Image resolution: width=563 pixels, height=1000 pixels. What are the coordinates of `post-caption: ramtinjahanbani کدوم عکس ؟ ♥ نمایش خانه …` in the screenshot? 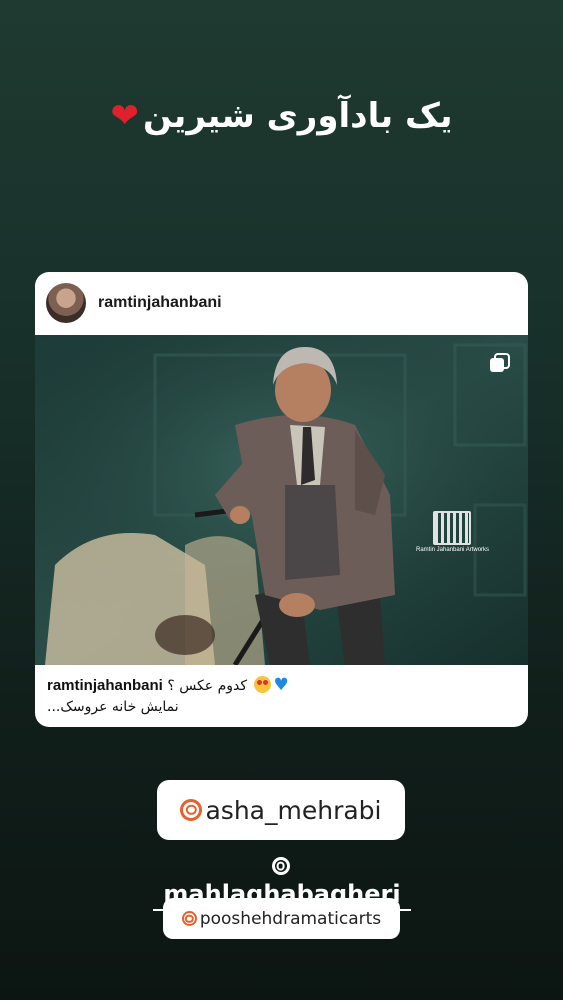 It's located at (282, 696).